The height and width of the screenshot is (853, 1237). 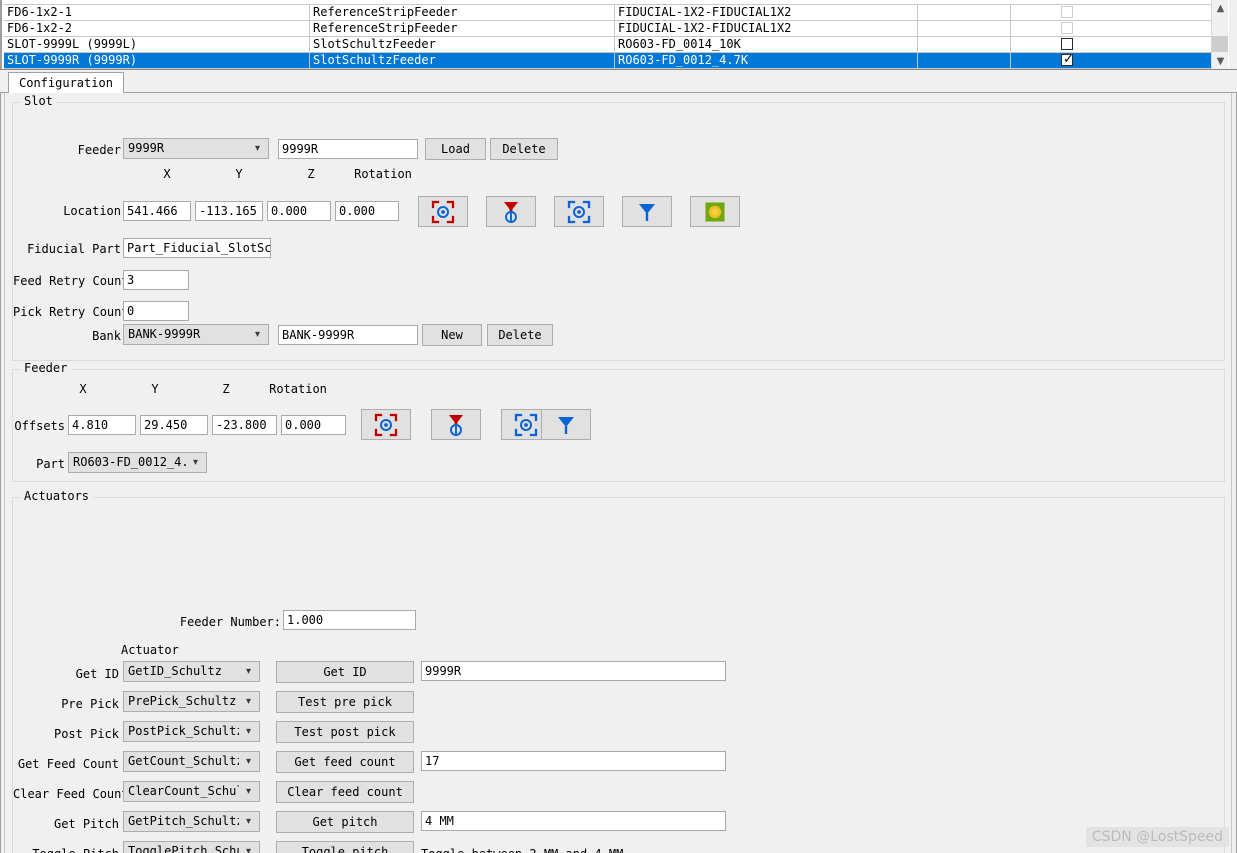 I want to click on actuator-button-get-id: Get ID, so click(x=345, y=672).